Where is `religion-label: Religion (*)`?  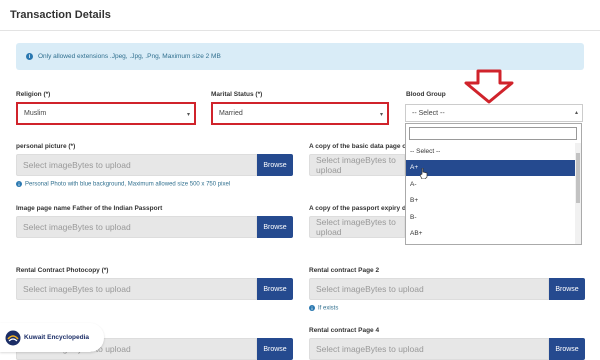 religion-label: Religion (*) is located at coordinates (33, 94).